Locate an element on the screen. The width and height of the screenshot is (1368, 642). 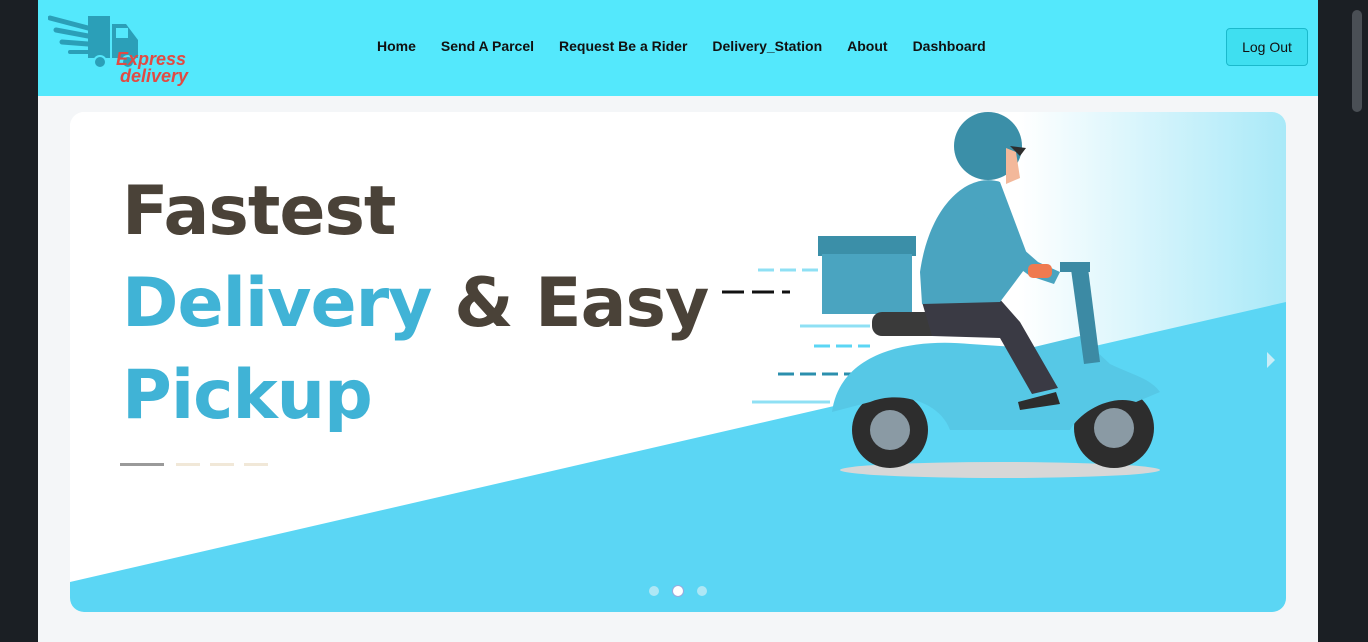
carousel-indicators is located at coordinates (678, 591).